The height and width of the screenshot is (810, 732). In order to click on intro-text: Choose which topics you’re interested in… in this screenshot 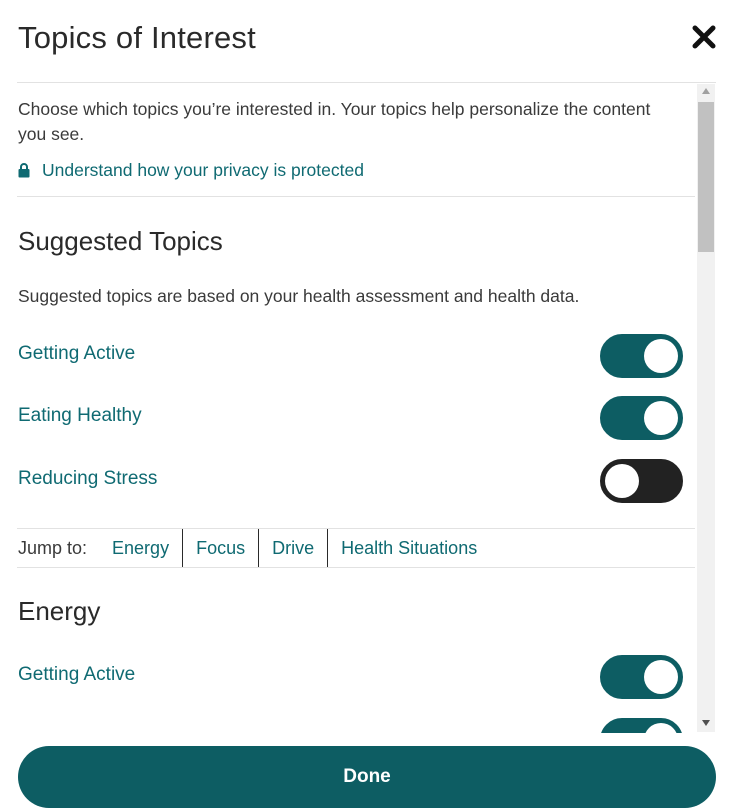, I will do `click(334, 121)`.